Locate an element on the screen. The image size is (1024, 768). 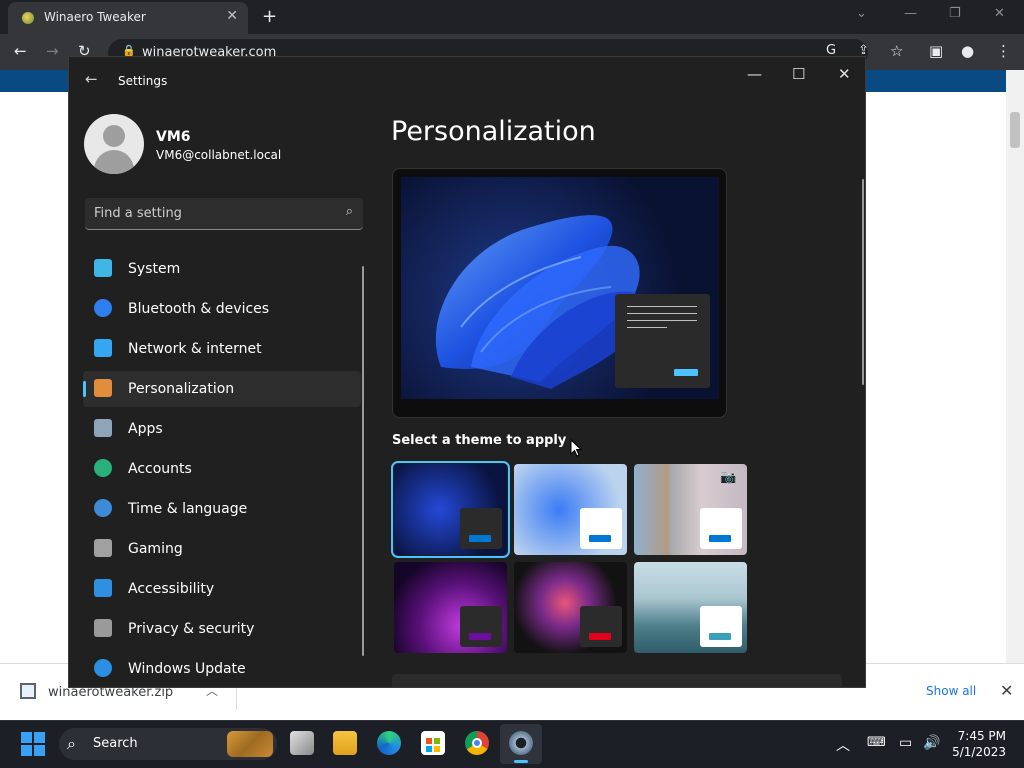
tab-search-icon: ⌄ is located at coordinates (861, 13).